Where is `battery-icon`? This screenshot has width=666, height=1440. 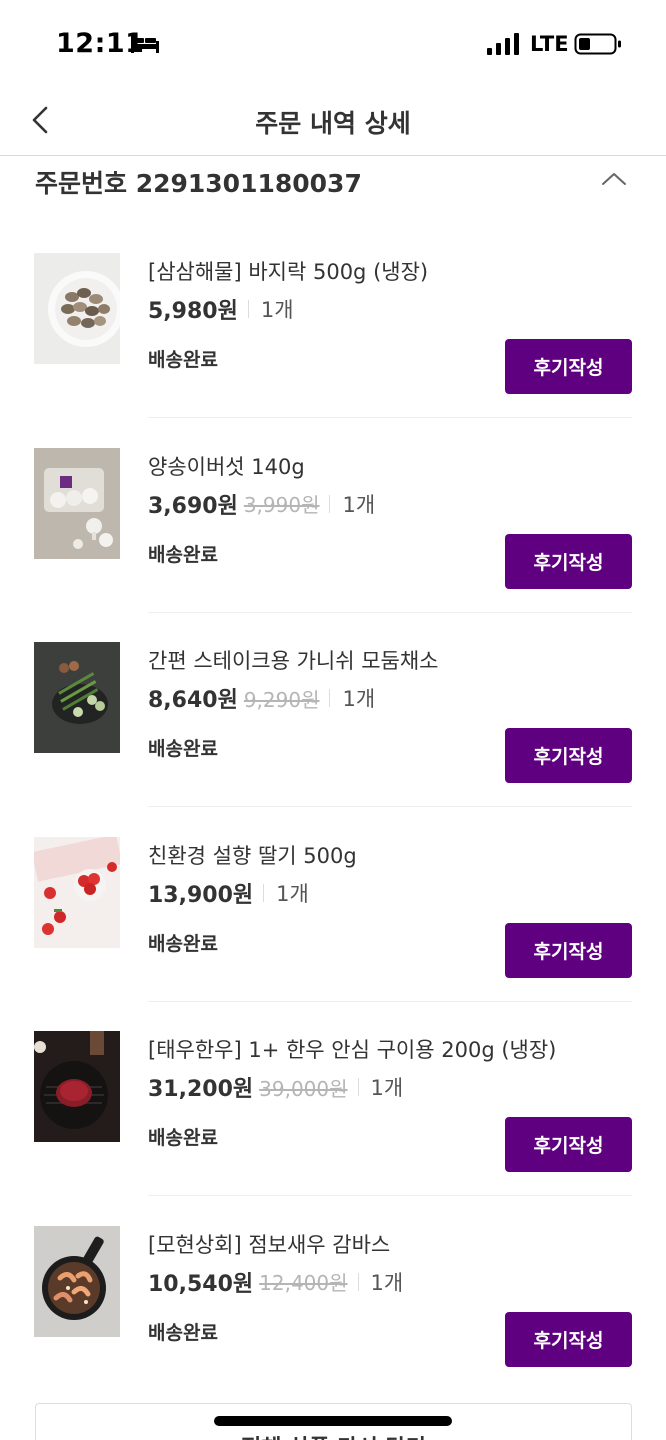
battery-icon is located at coordinates (597, 44).